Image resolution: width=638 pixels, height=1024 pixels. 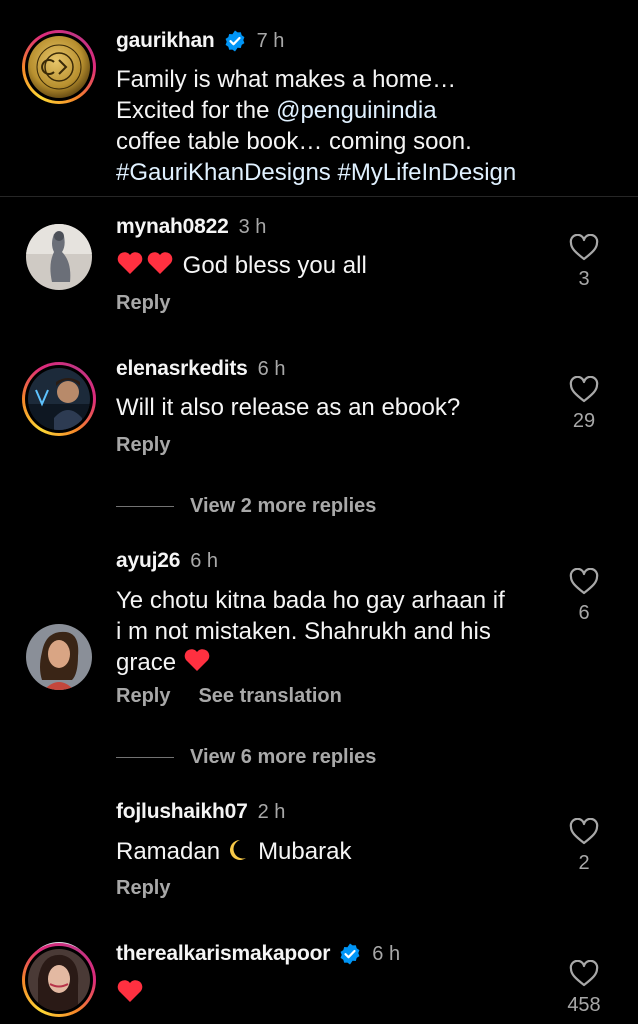 What do you see at coordinates (182, 812) in the screenshot?
I see `comment-username: fojlushaikh07` at bounding box center [182, 812].